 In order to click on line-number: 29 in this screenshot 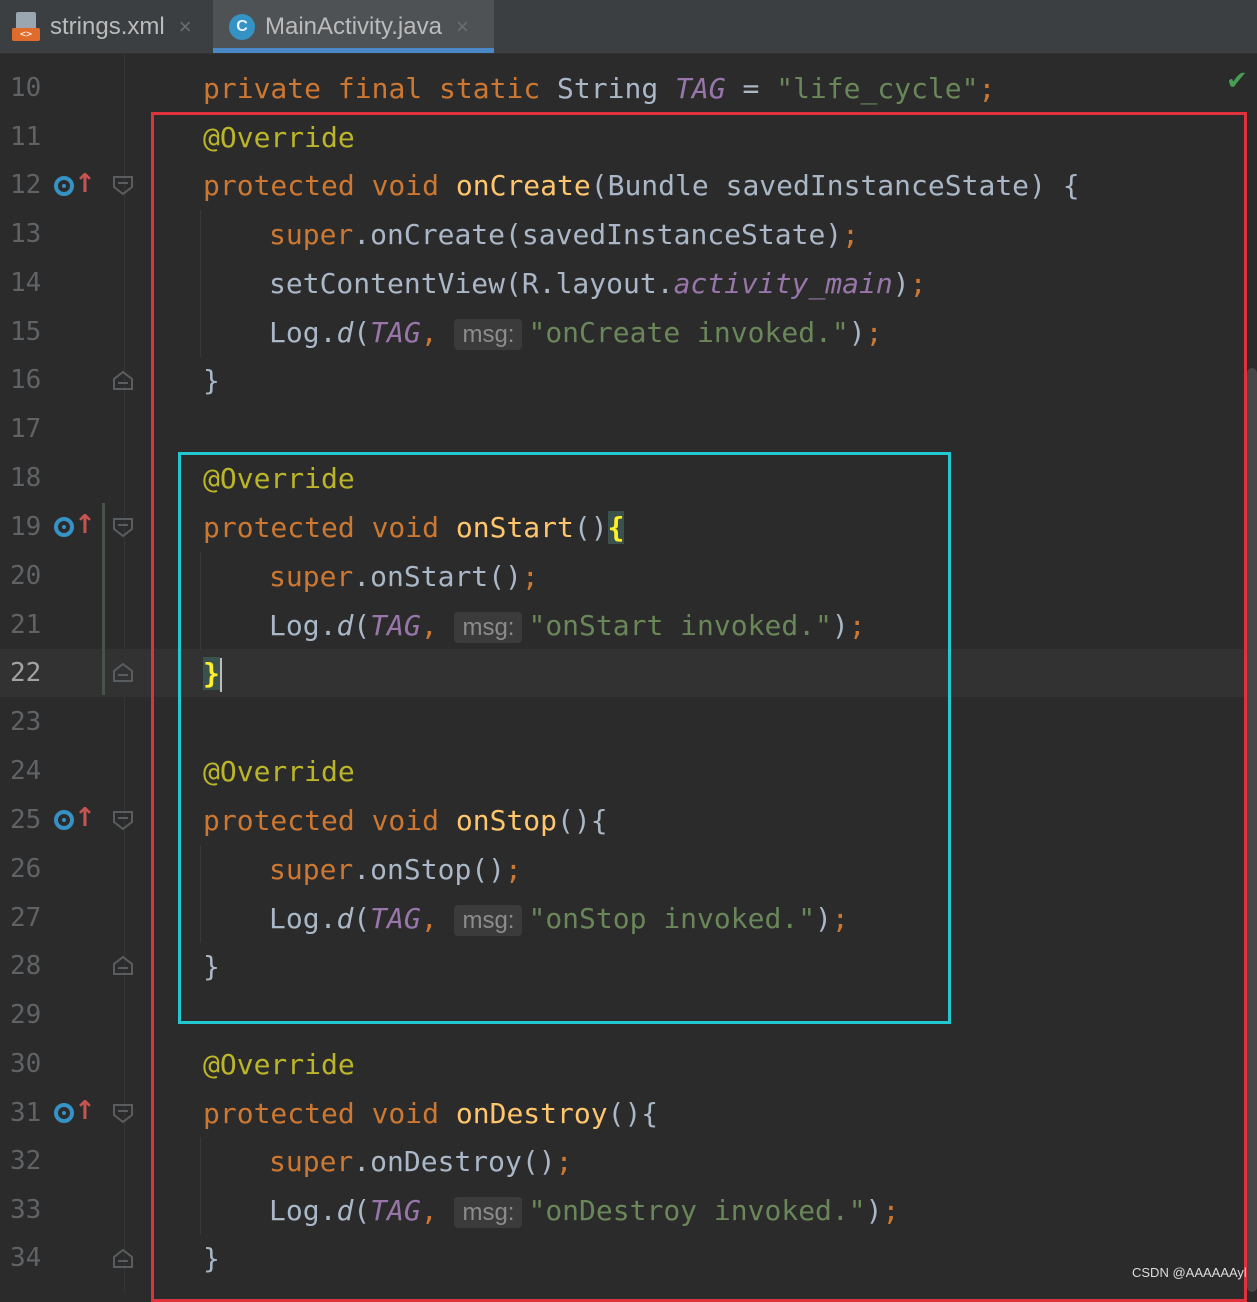, I will do `click(26, 1015)`.